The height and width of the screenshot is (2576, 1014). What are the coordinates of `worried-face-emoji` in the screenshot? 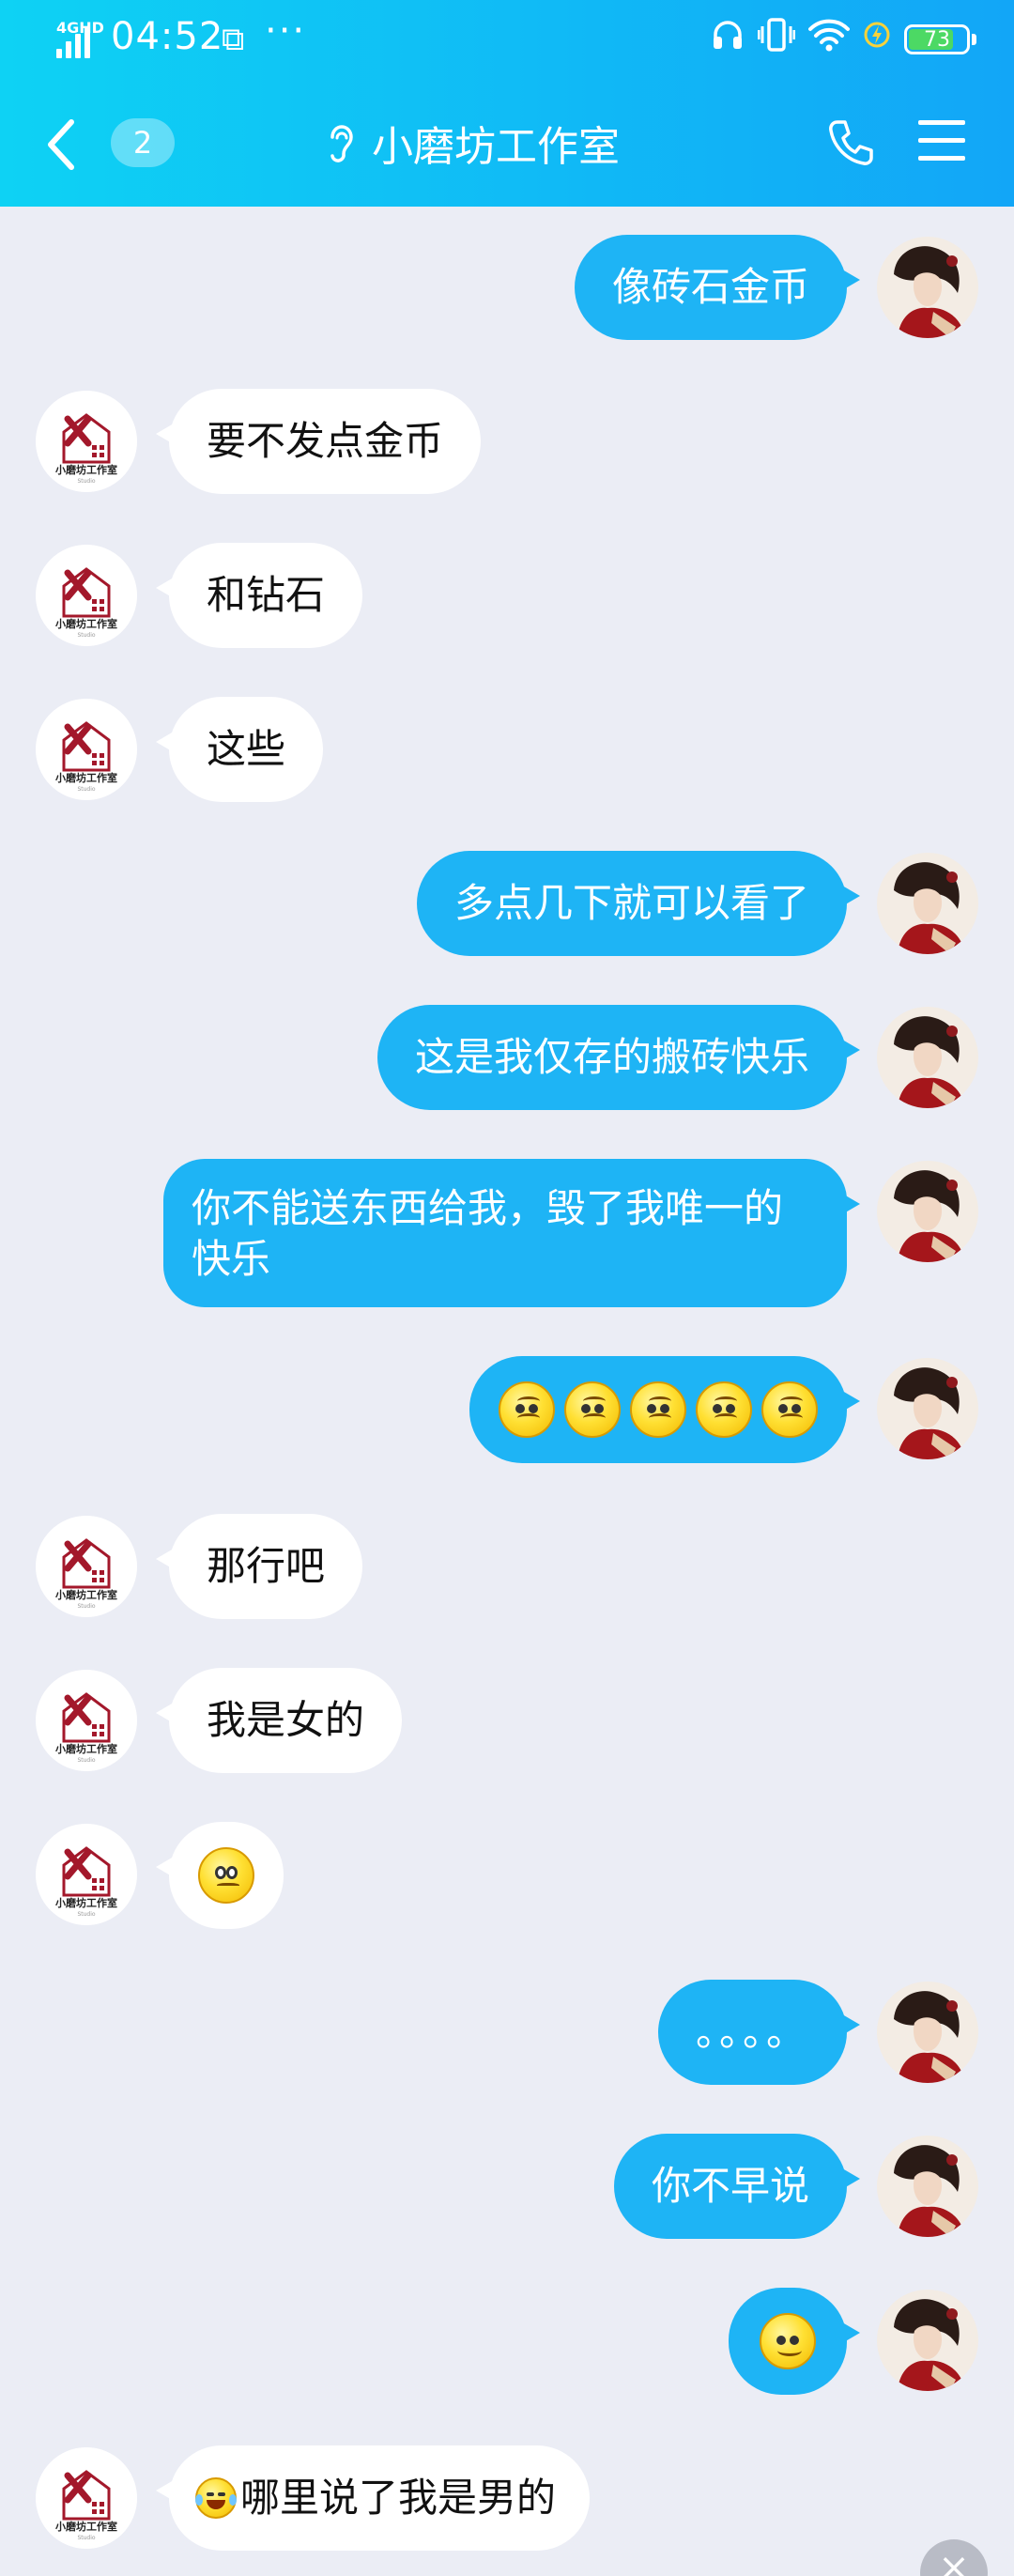 It's located at (226, 1875).